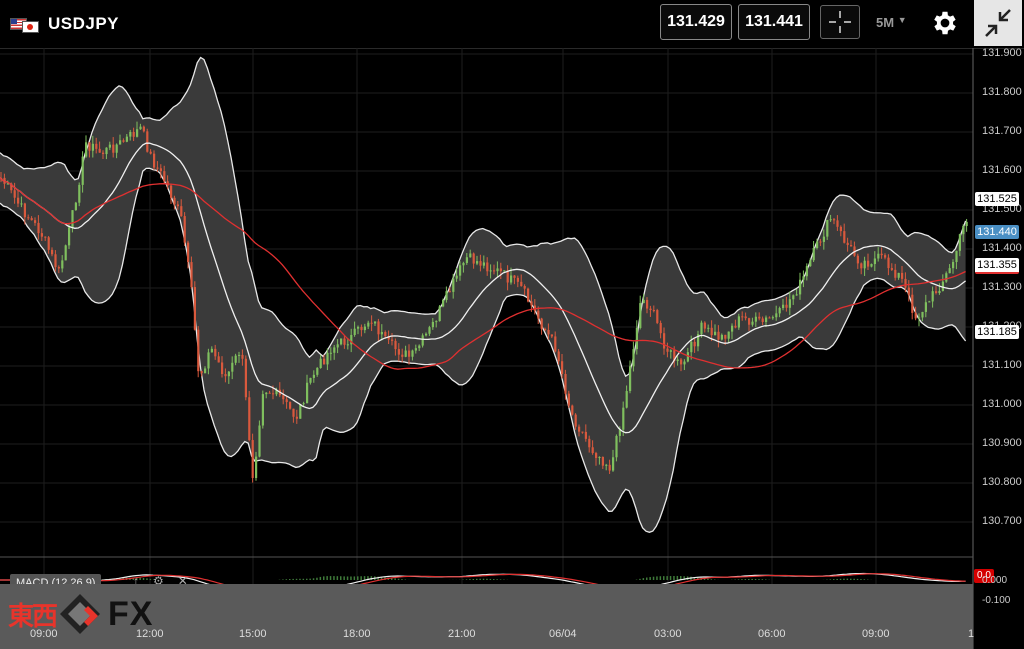 This screenshot has height=649, width=1024. I want to click on price-axis-label: 130.900, so click(1002, 443).